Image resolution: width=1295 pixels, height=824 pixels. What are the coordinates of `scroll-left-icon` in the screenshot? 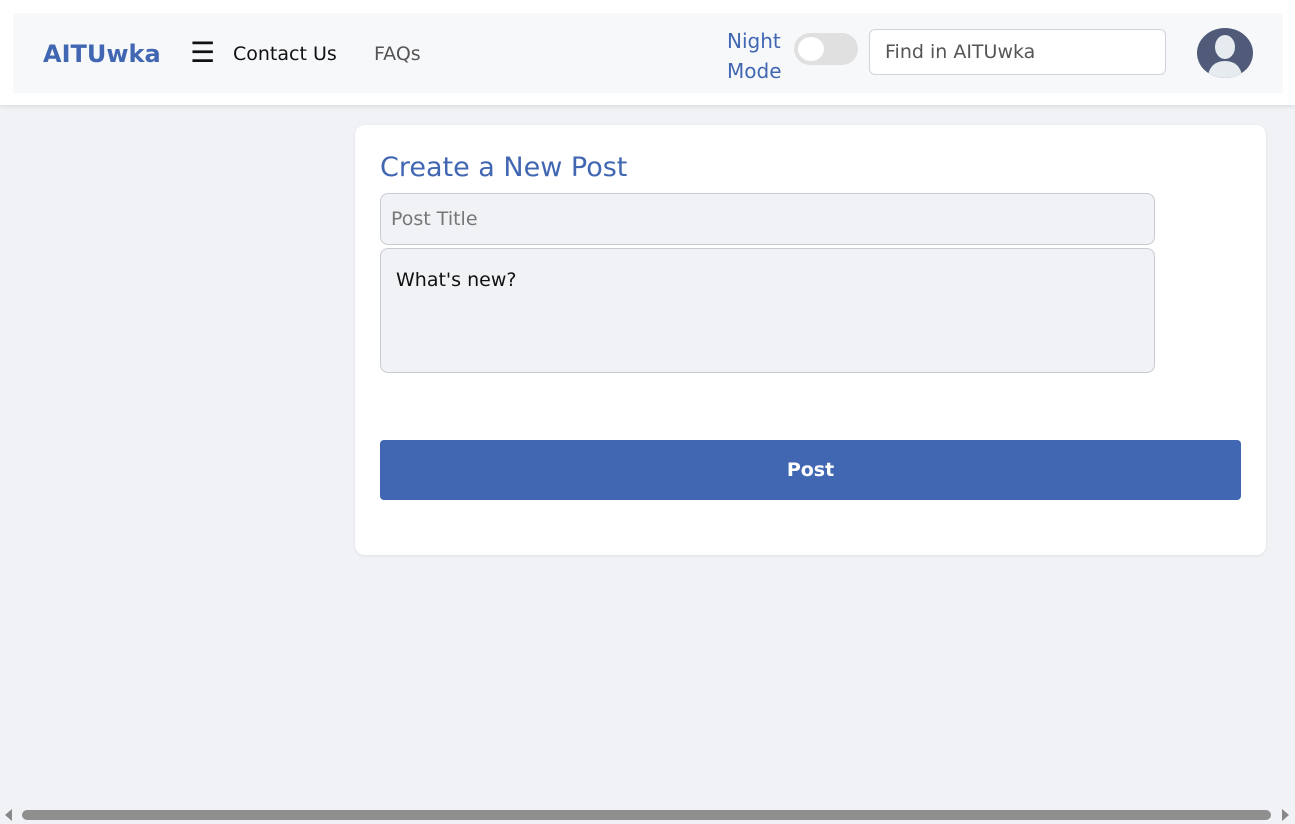 It's located at (8, 815).